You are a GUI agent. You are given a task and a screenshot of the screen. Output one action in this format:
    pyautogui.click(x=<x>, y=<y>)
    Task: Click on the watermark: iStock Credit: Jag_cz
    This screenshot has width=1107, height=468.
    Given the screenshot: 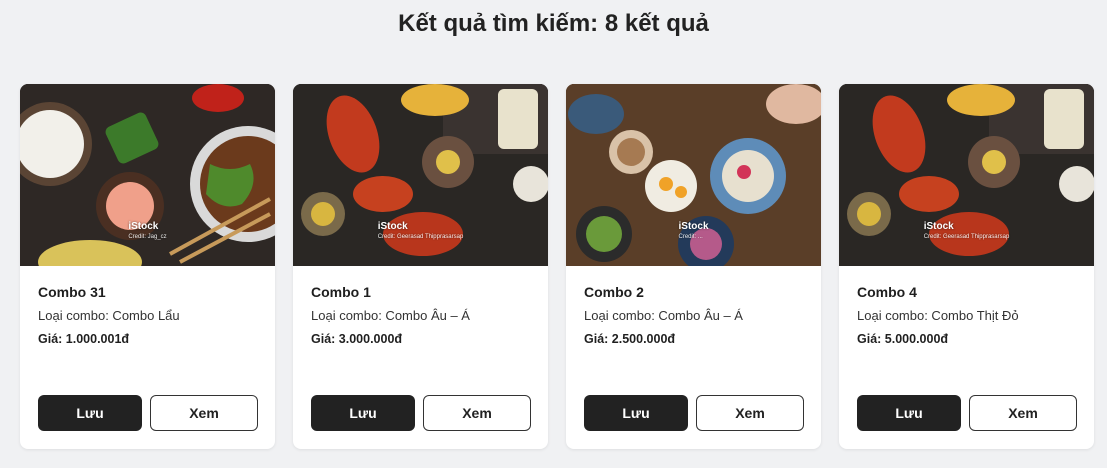 What is the action you would take?
    pyautogui.click(x=147, y=231)
    